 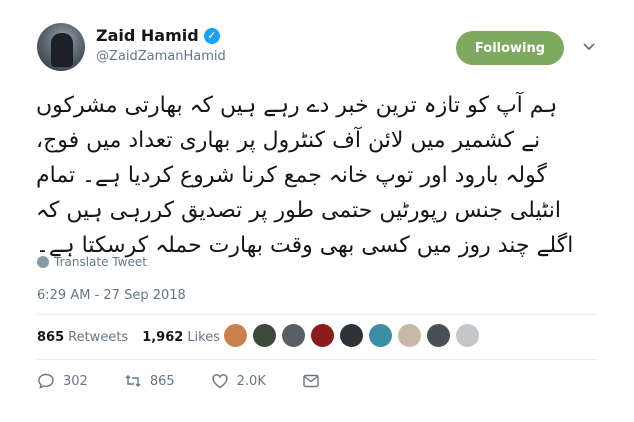 What do you see at coordinates (211, 35) in the screenshot?
I see `verified-badge-icon: ✓` at bounding box center [211, 35].